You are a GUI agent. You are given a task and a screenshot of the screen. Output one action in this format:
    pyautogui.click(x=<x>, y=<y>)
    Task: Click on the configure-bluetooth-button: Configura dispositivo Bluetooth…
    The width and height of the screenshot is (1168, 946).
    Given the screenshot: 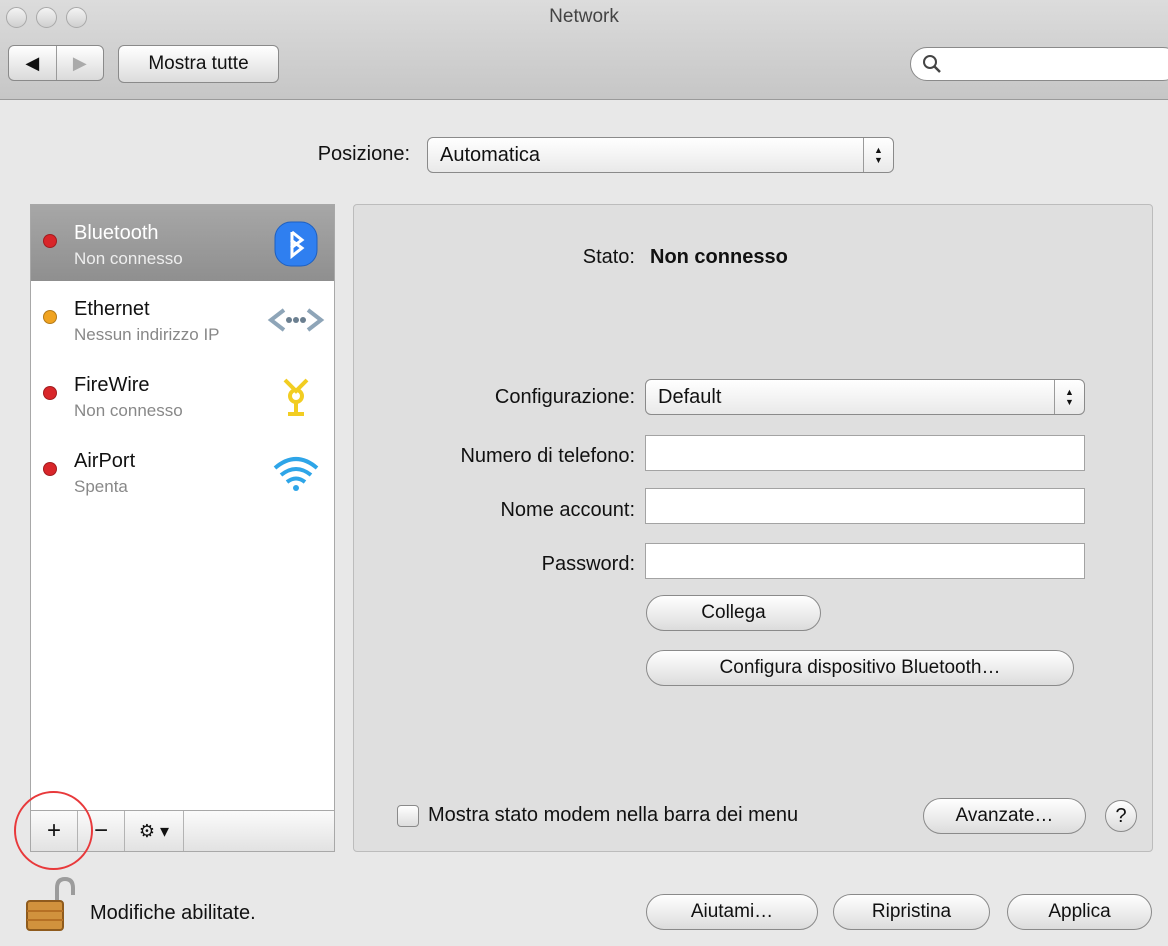 What is the action you would take?
    pyautogui.click(x=860, y=668)
    